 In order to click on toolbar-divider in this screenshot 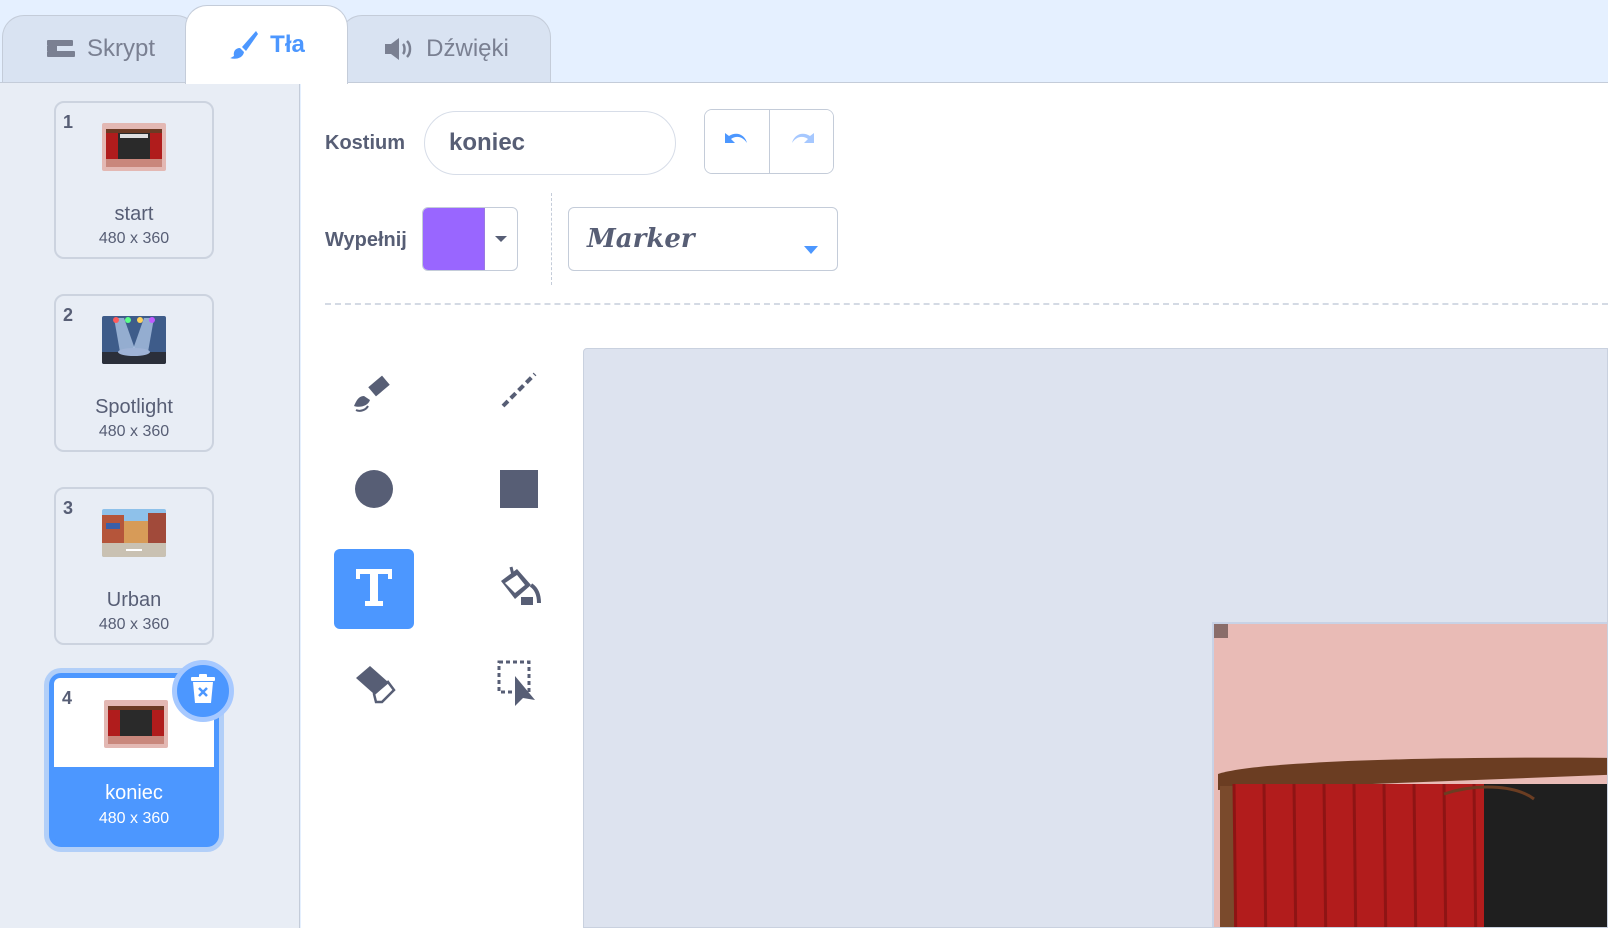, I will do `click(551, 239)`.